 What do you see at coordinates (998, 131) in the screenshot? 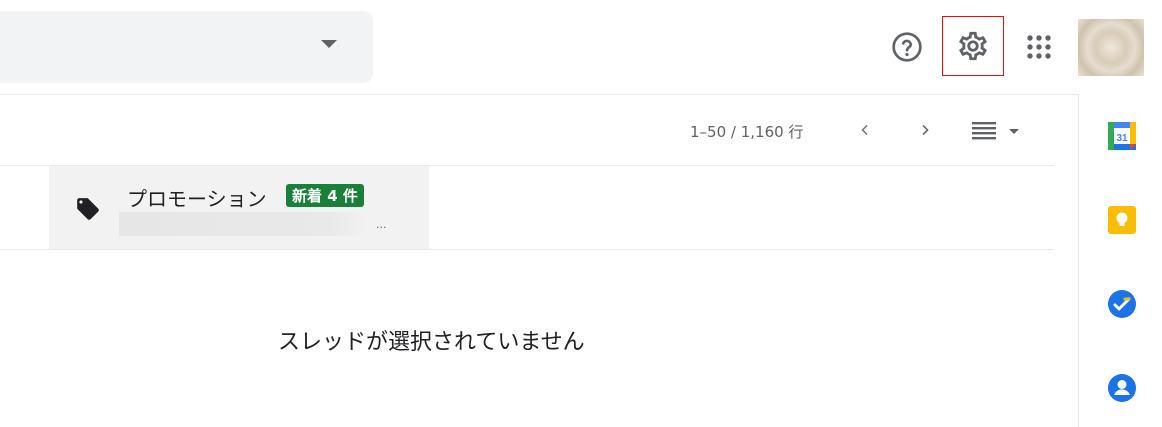
I see `display-density-button` at bounding box center [998, 131].